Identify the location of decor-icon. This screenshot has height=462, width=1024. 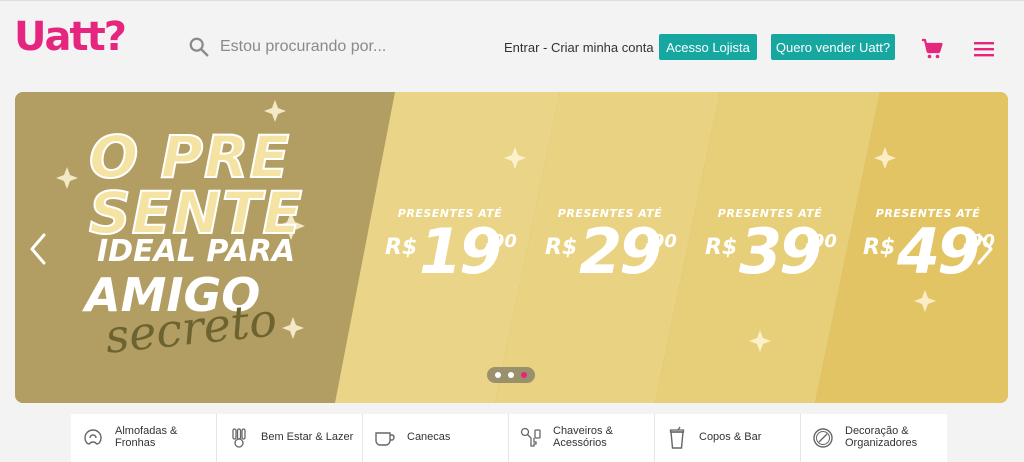
(823, 438).